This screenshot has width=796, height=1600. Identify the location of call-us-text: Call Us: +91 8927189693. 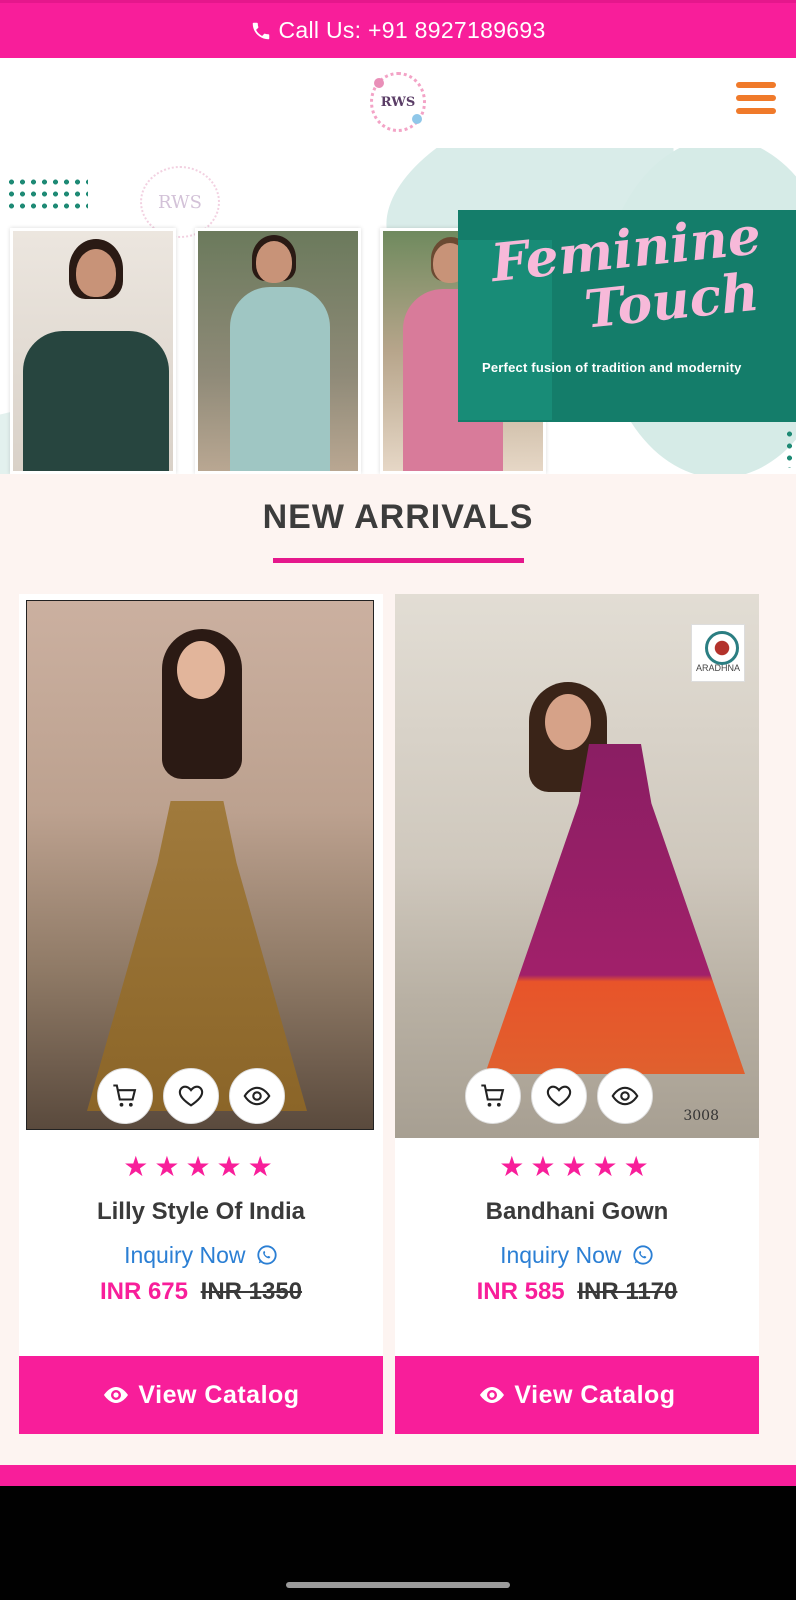
(412, 30).